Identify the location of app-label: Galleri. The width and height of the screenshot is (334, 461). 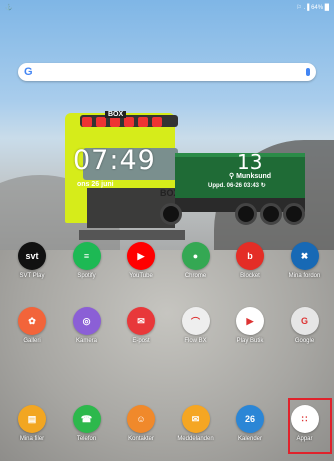
(32, 341).